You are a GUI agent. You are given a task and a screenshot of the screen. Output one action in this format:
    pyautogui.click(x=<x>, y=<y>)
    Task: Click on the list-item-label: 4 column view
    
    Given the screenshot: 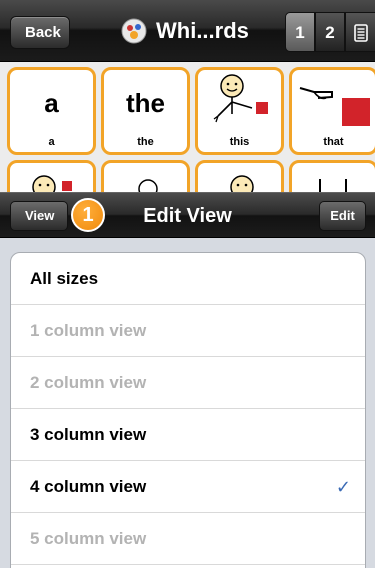 What is the action you would take?
    pyautogui.click(x=88, y=486)
    